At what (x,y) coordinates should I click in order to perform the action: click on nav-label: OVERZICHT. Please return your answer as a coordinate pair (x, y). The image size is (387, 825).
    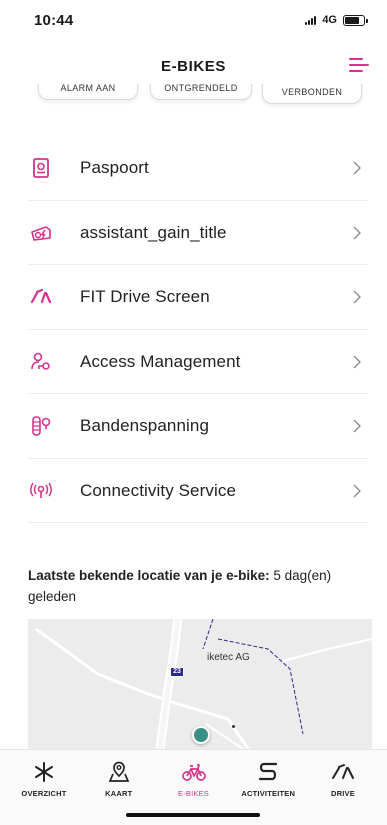
    Looking at the image, I should click on (44, 793).